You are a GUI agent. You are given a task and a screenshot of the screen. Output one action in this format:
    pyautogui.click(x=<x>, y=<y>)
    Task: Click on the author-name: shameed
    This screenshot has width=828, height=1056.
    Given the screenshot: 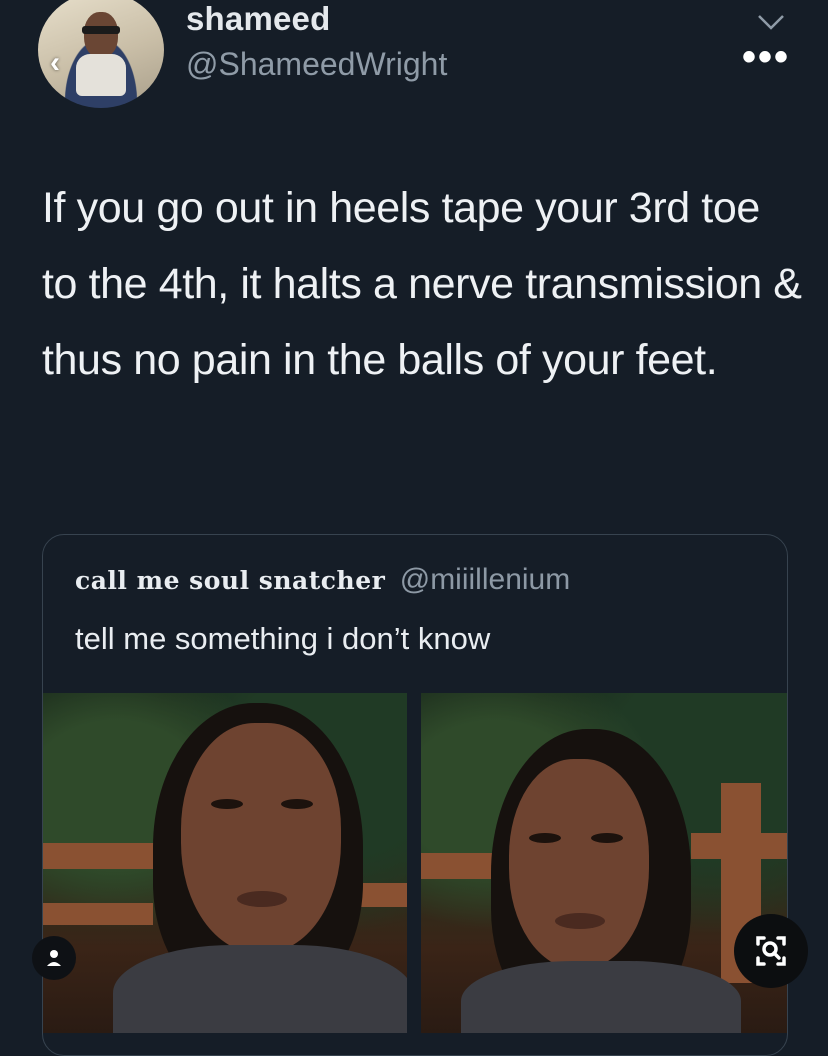 What is the action you would take?
    pyautogui.click(x=258, y=19)
    